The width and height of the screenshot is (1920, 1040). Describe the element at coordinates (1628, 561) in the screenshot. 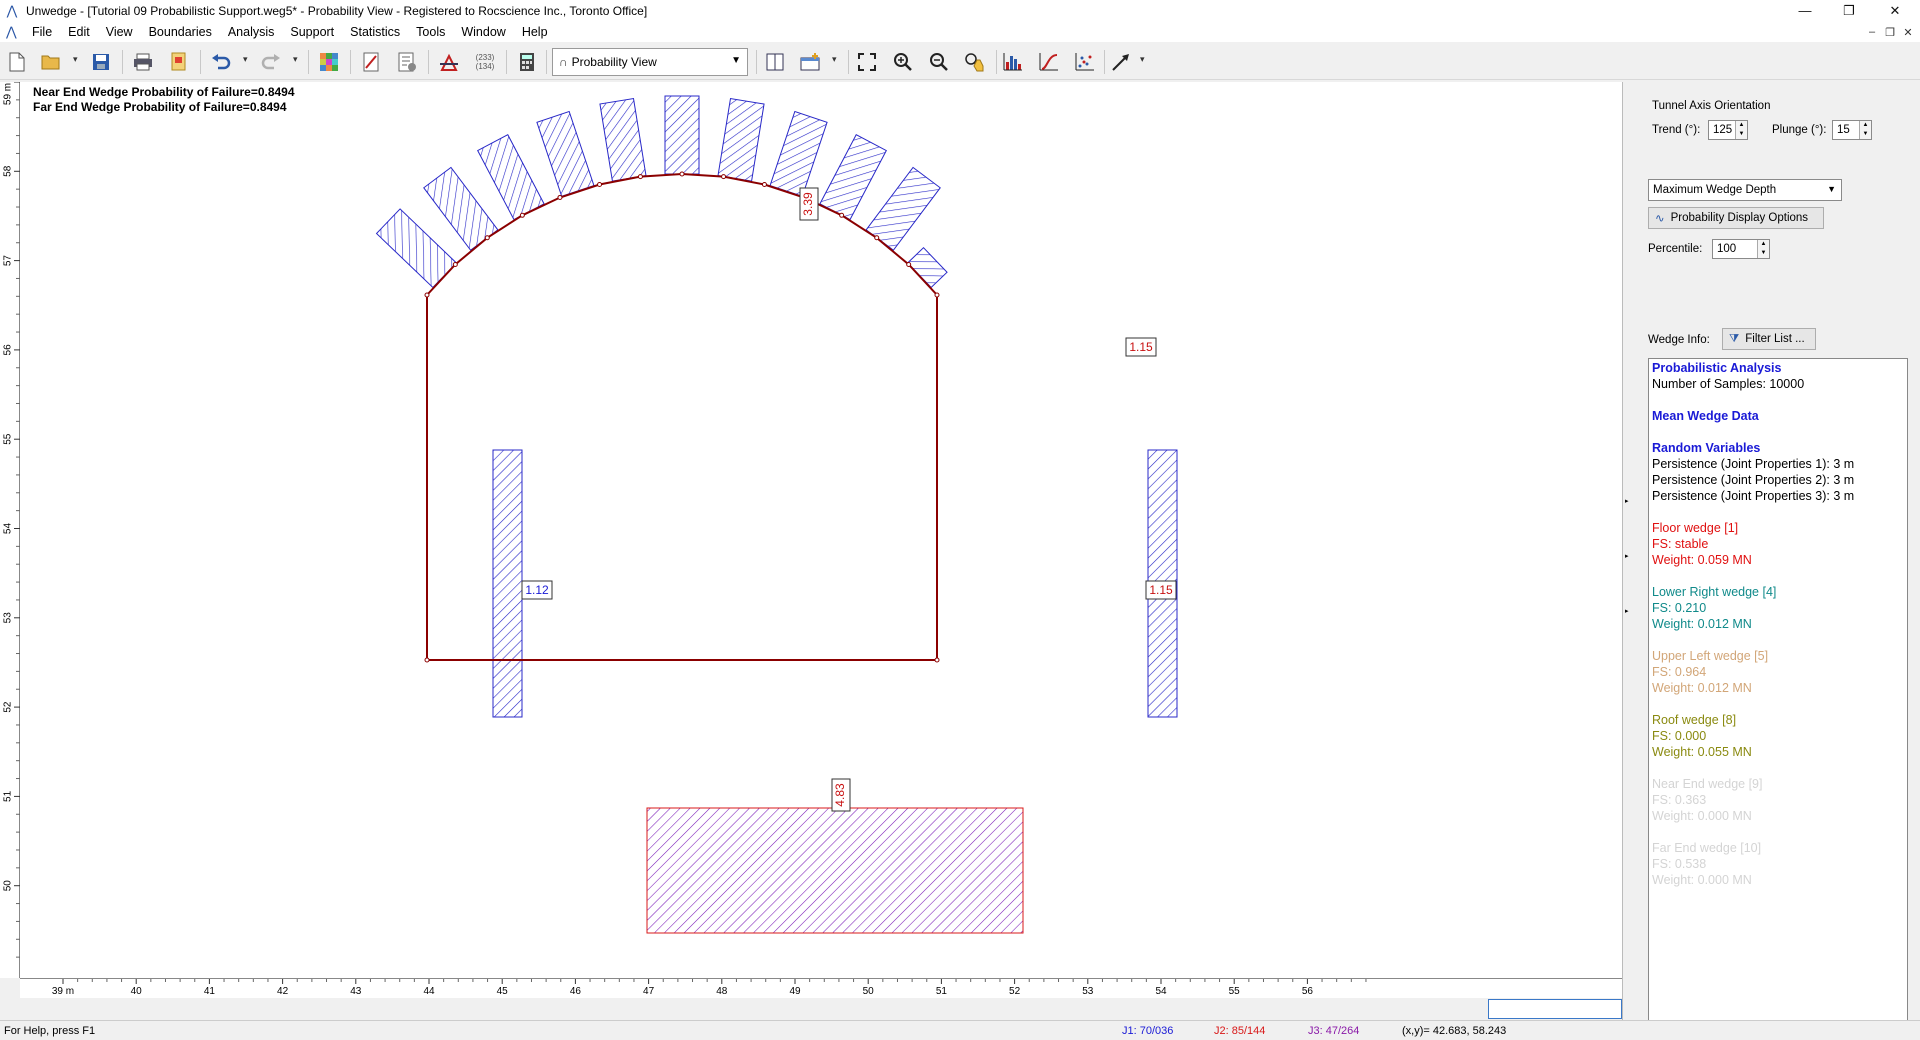

I see `panel-splitter: ▸ ▸ ▸` at that location.